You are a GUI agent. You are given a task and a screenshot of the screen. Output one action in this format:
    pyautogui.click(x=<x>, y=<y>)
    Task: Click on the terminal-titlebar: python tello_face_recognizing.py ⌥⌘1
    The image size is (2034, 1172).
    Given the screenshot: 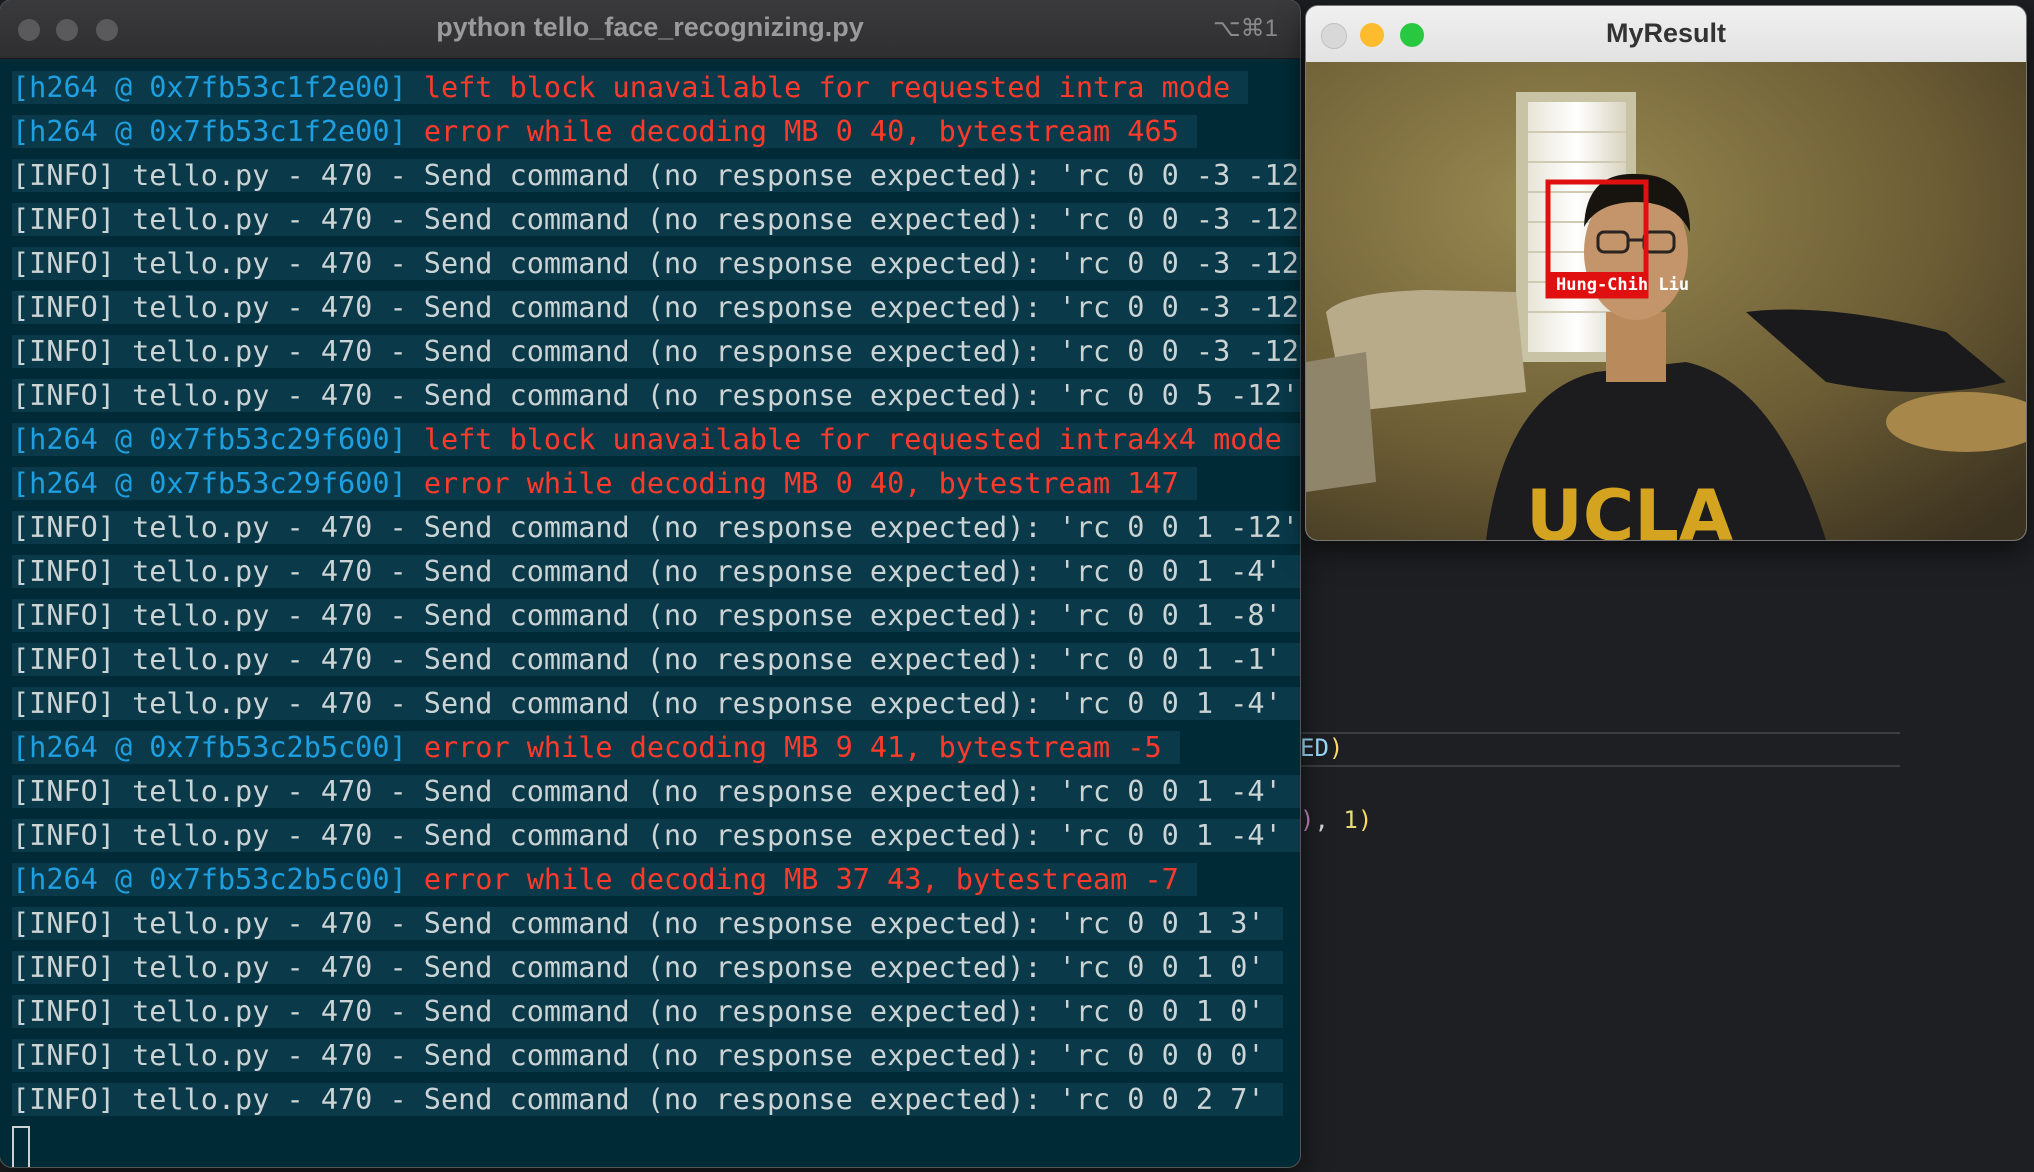 What is the action you would take?
    pyautogui.click(x=650, y=29)
    